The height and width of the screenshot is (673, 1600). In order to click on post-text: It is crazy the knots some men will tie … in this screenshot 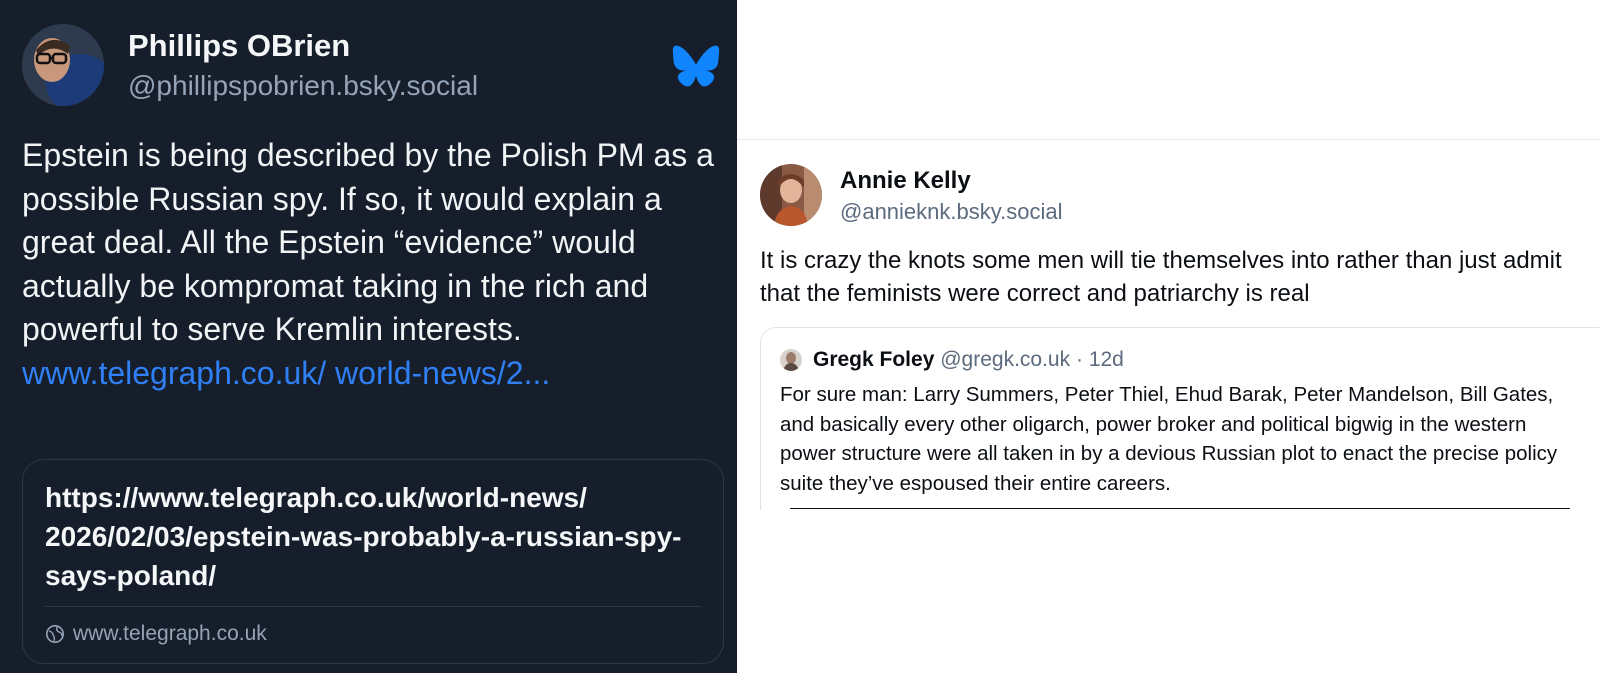, I will do `click(1161, 277)`.